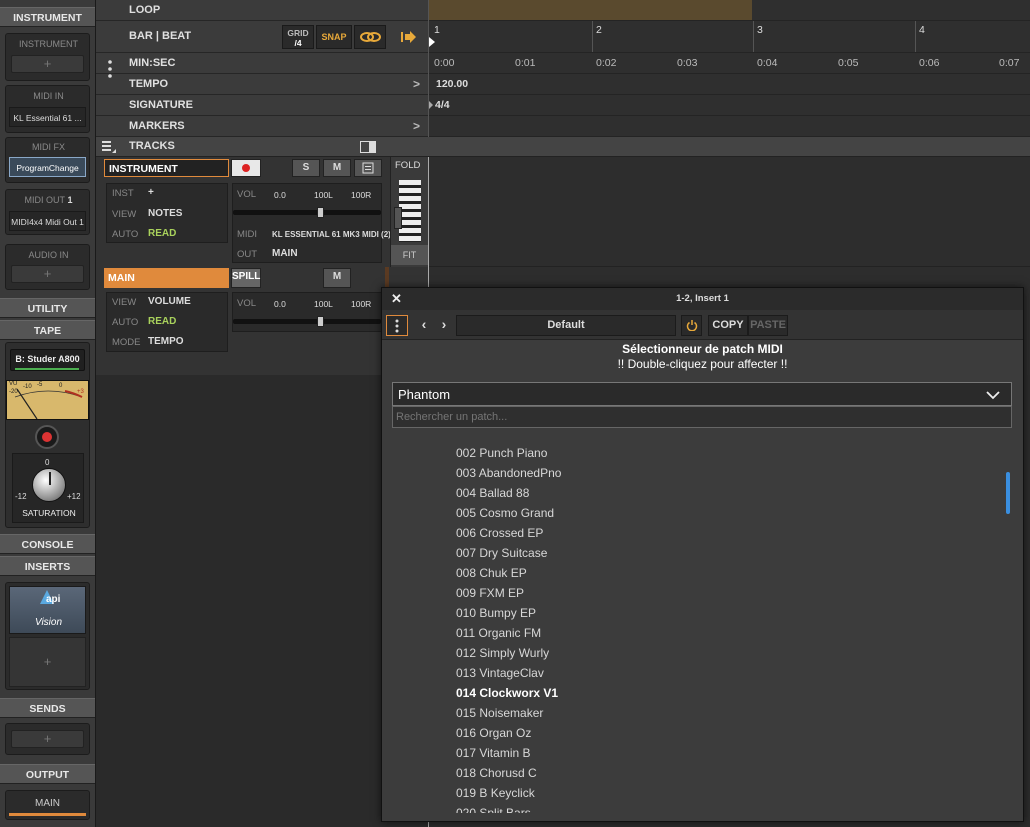  I want to click on main-vol-value: 0.0, so click(280, 304).